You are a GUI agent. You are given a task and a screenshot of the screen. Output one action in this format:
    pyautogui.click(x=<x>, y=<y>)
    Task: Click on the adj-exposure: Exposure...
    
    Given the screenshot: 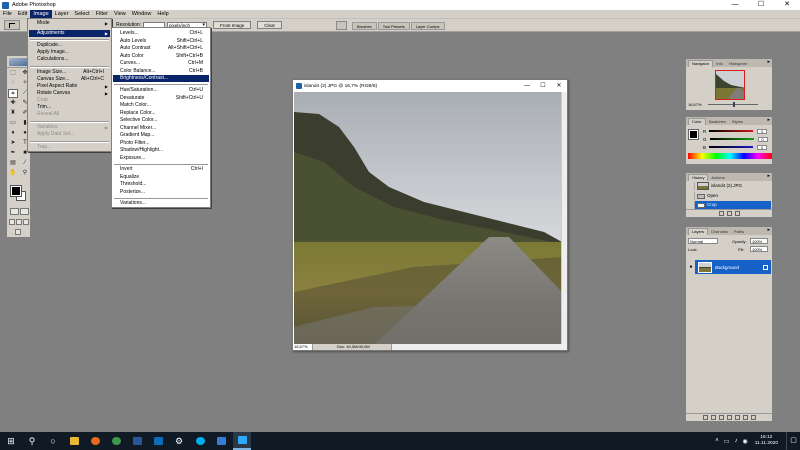 What is the action you would take?
    pyautogui.click(x=161, y=158)
    